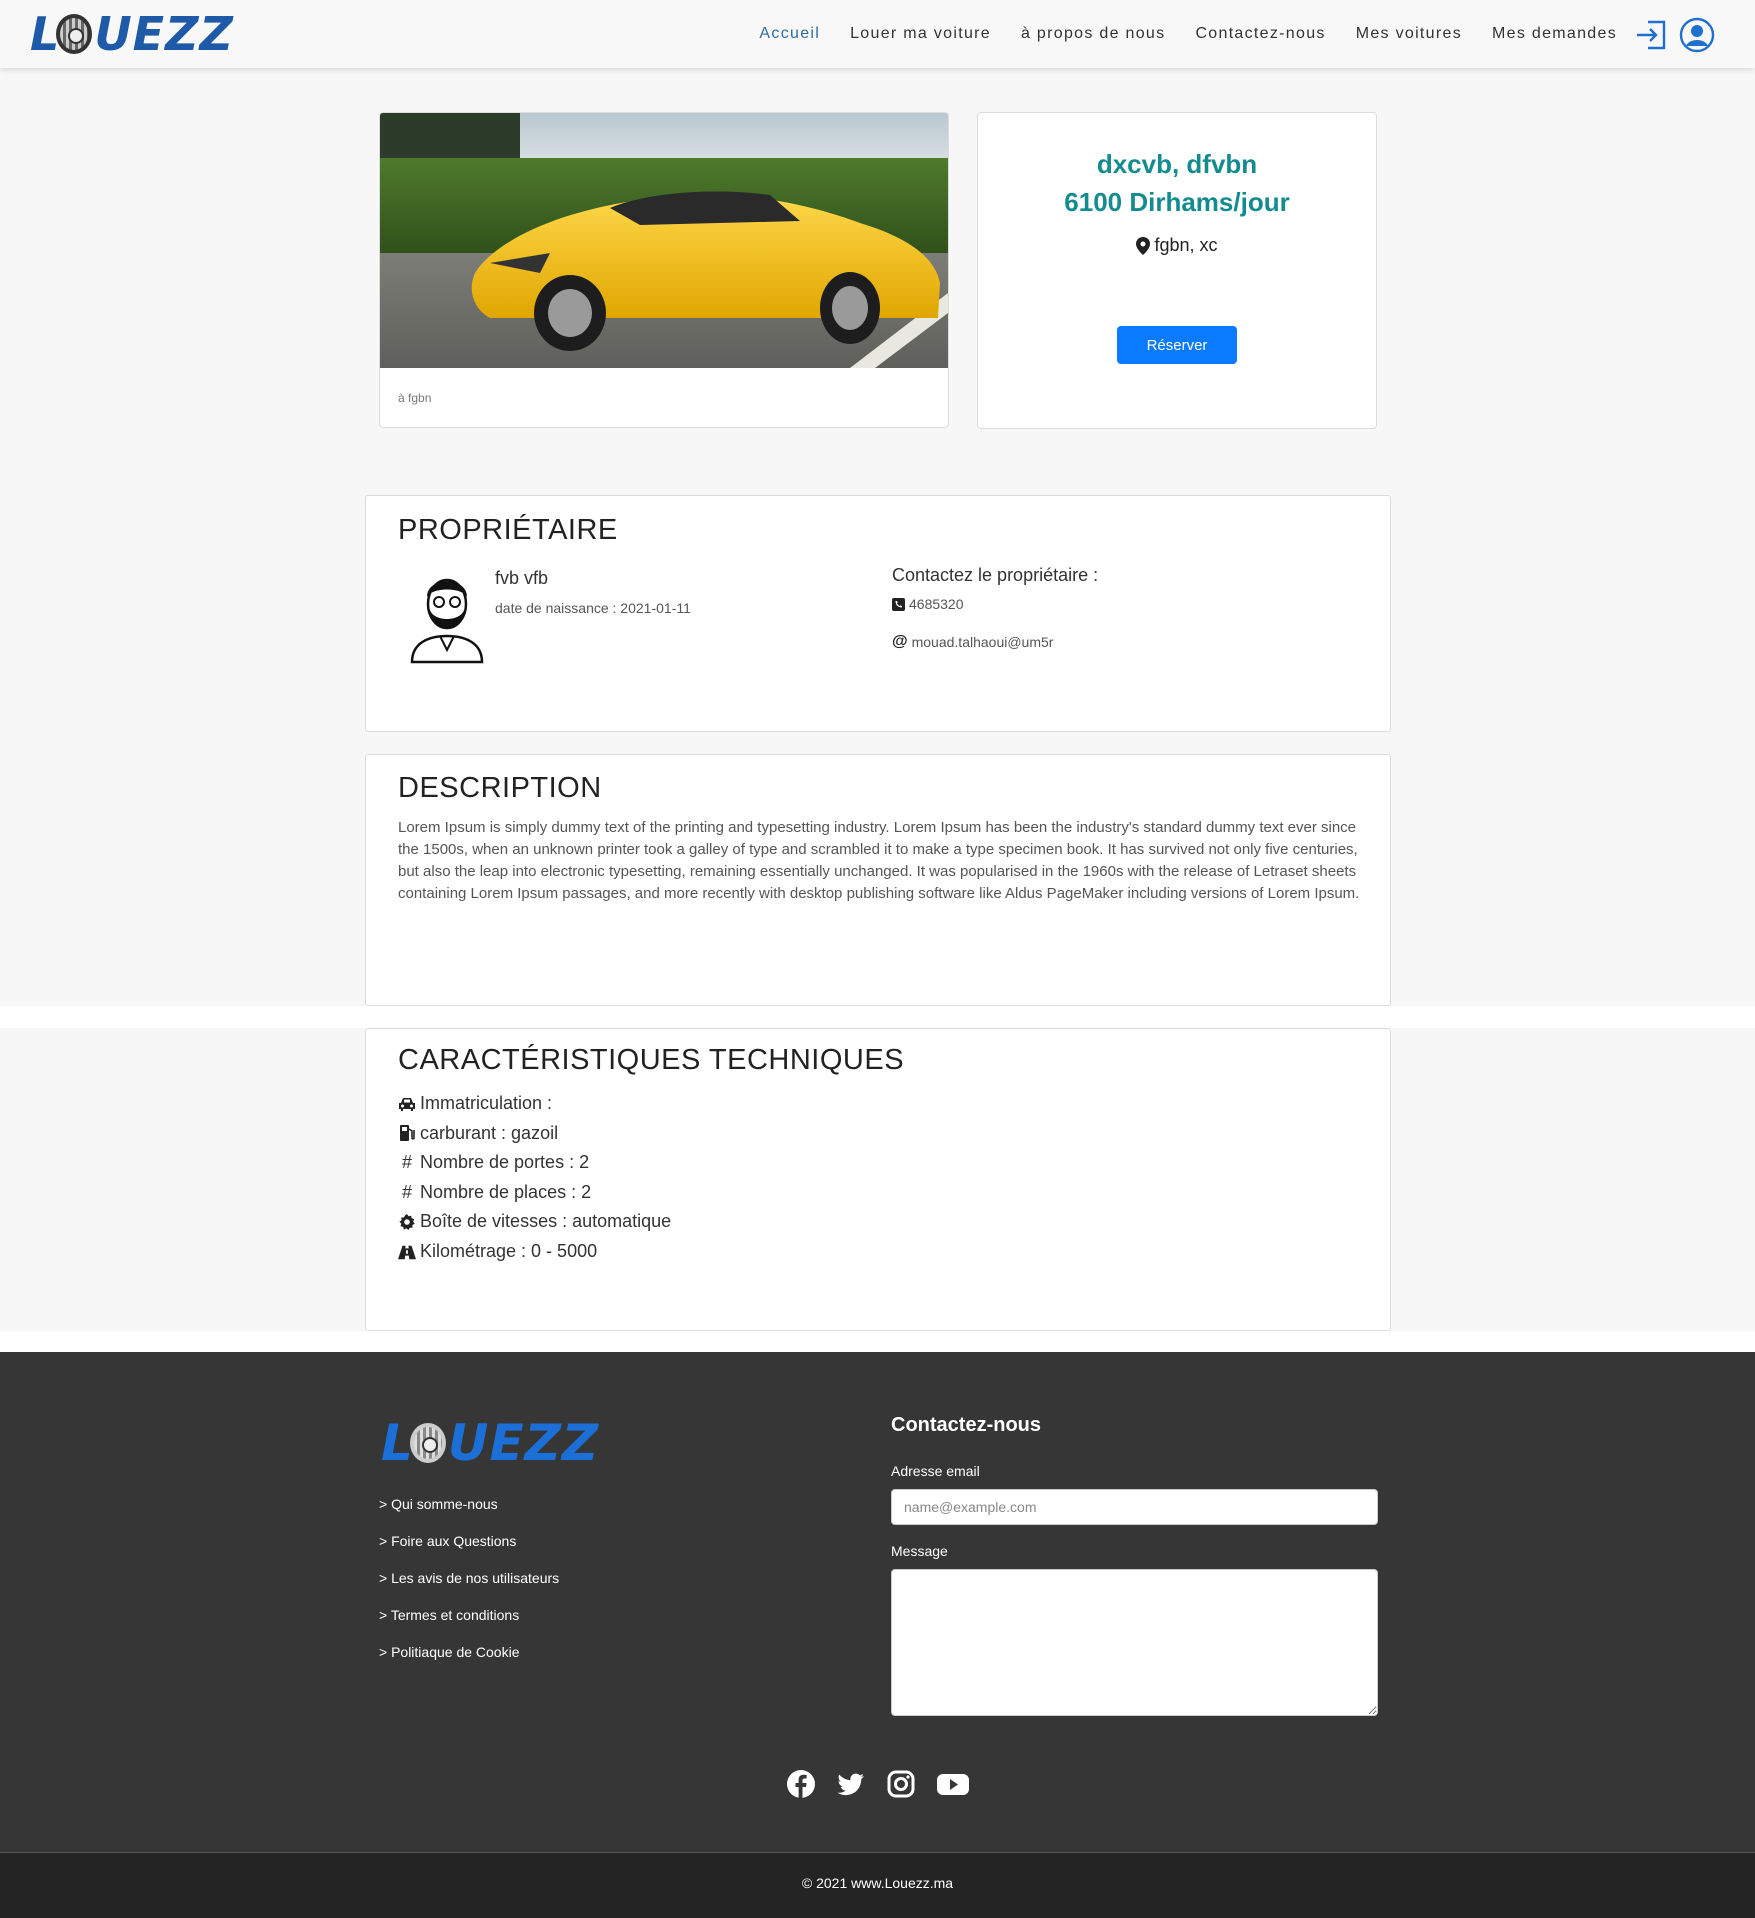 Image resolution: width=1755 pixels, height=1918 pixels. What do you see at coordinates (851, 1784) in the screenshot?
I see `twitter-icon` at bounding box center [851, 1784].